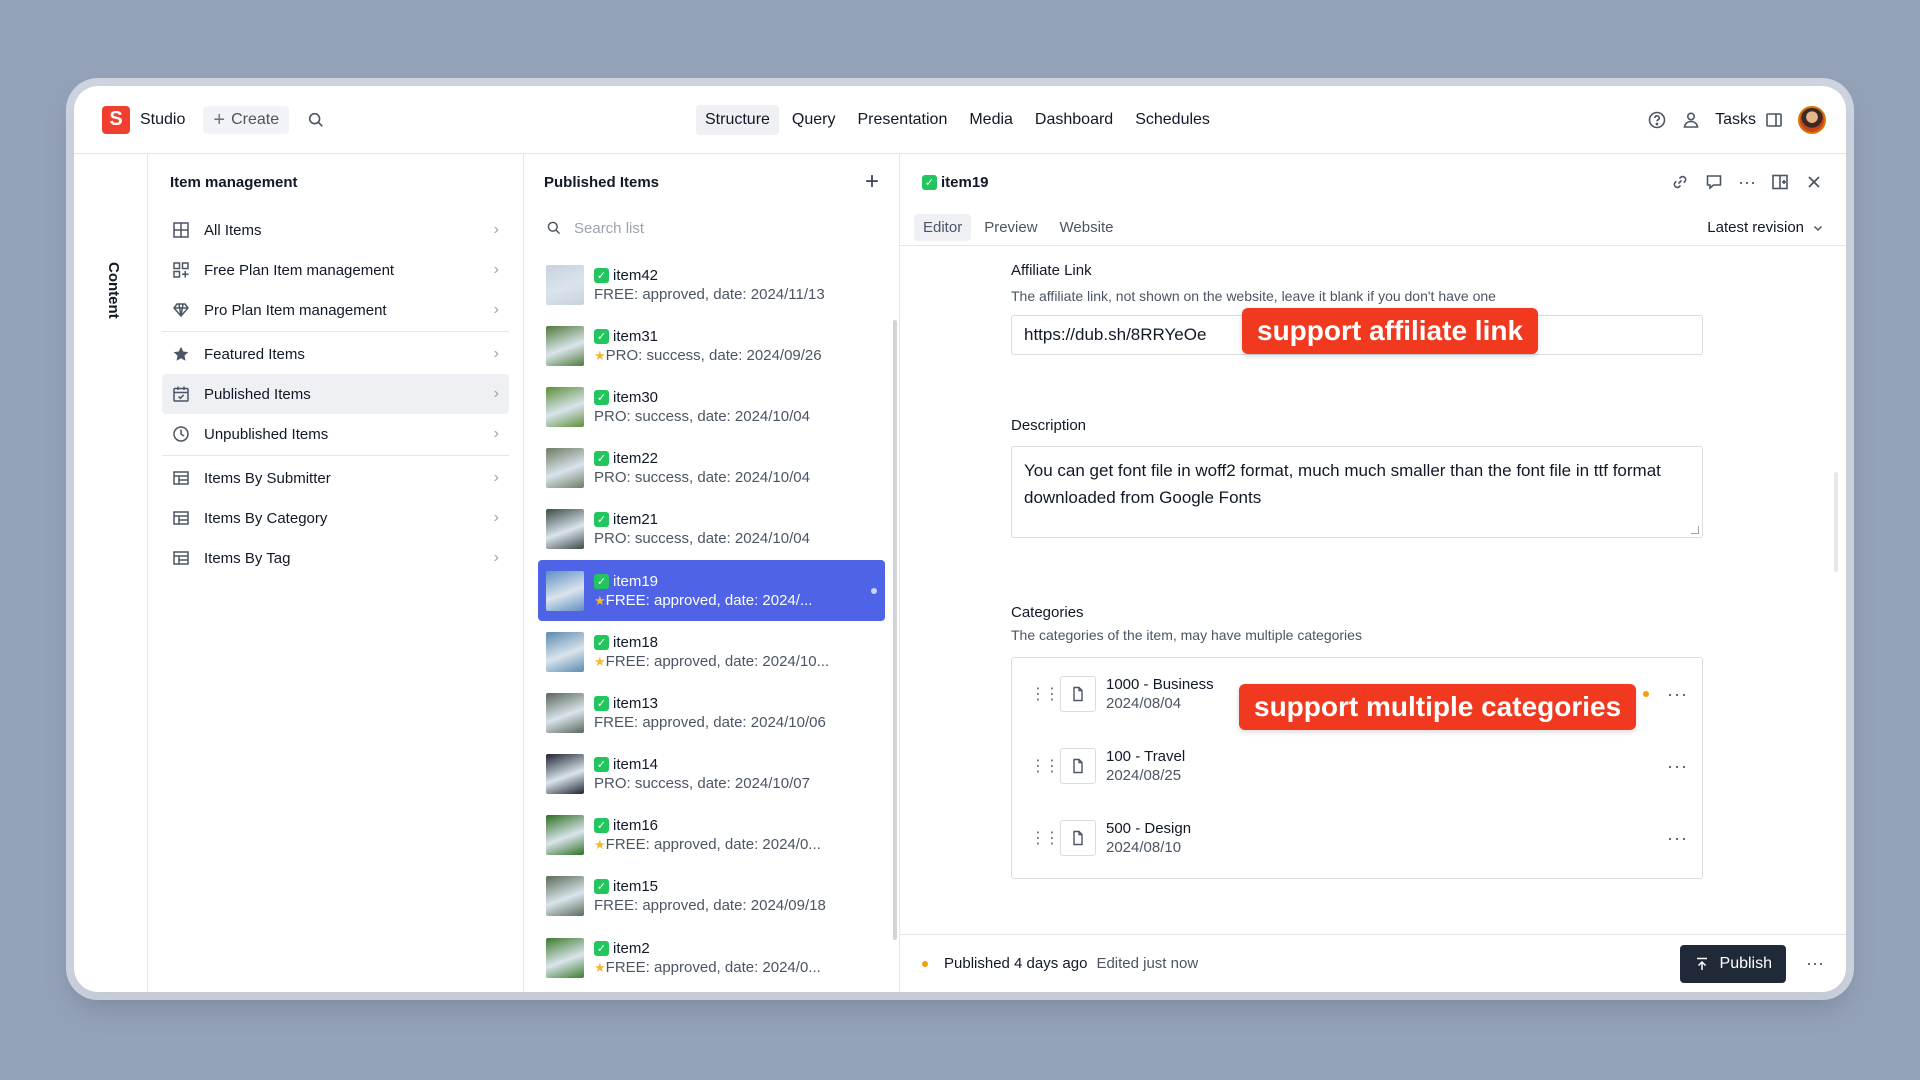 The height and width of the screenshot is (1080, 1920). What do you see at coordinates (1145, 766) in the screenshot?
I see `category-text: 100 - Travel 2024/08/25` at bounding box center [1145, 766].